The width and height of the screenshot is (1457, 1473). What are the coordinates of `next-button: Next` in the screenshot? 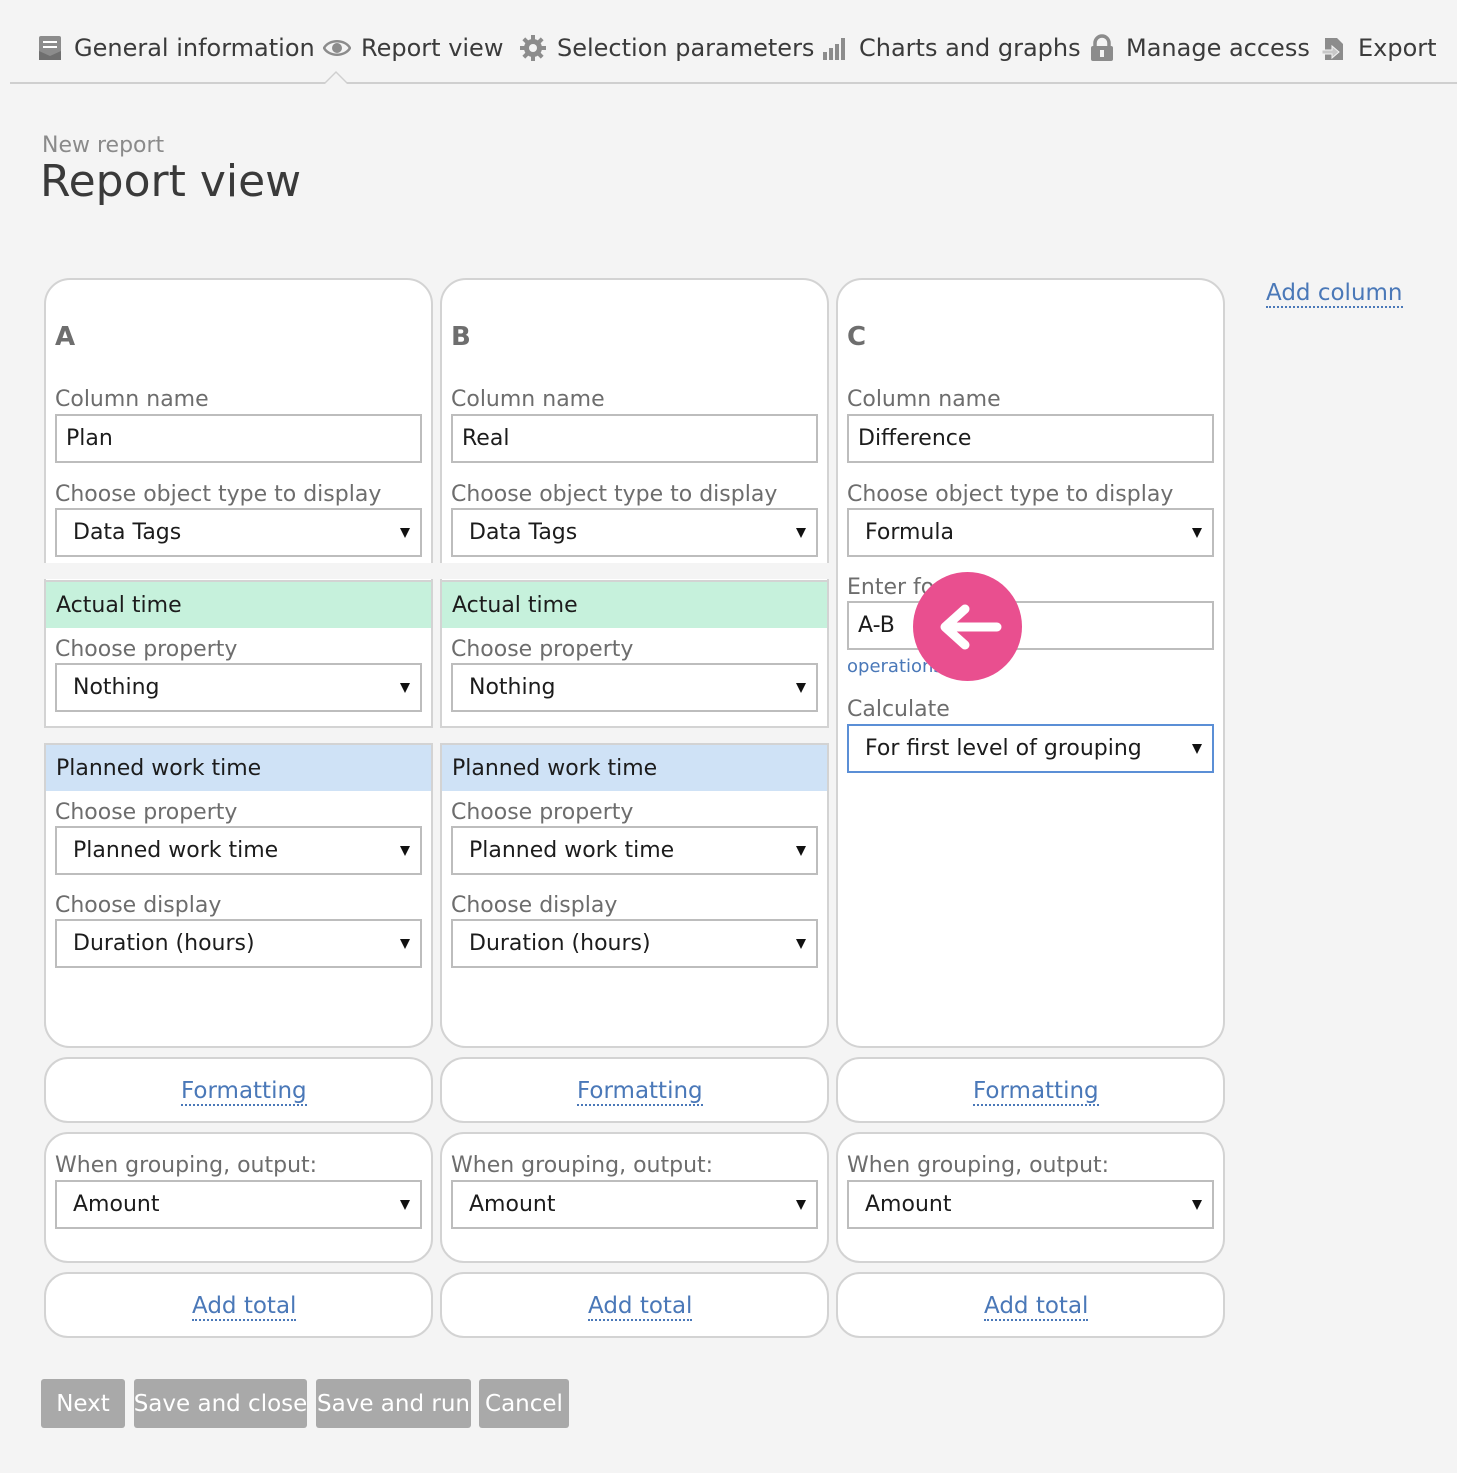 It's located at (83, 1403).